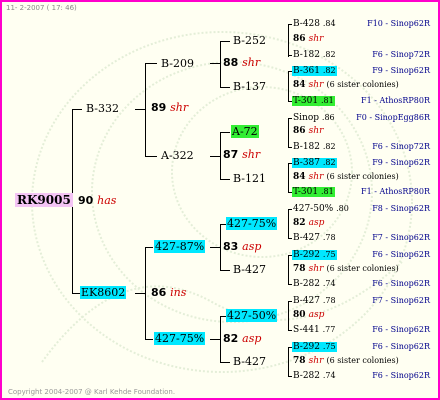 The height and width of the screenshot is (400, 440). I want to click on gen3-node-4-score: 84 shr (6 sister colonies), so click(346, 177).